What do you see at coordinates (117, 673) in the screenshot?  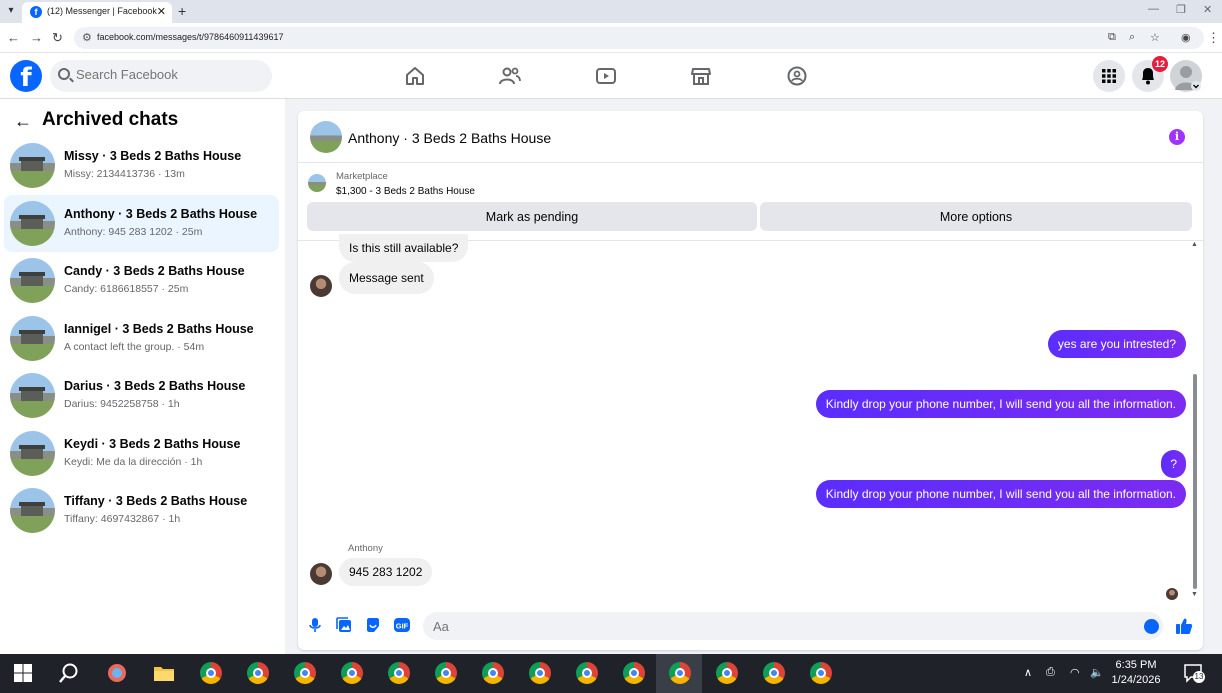 I see `copilot-icon` at bounding box center [117, 673].